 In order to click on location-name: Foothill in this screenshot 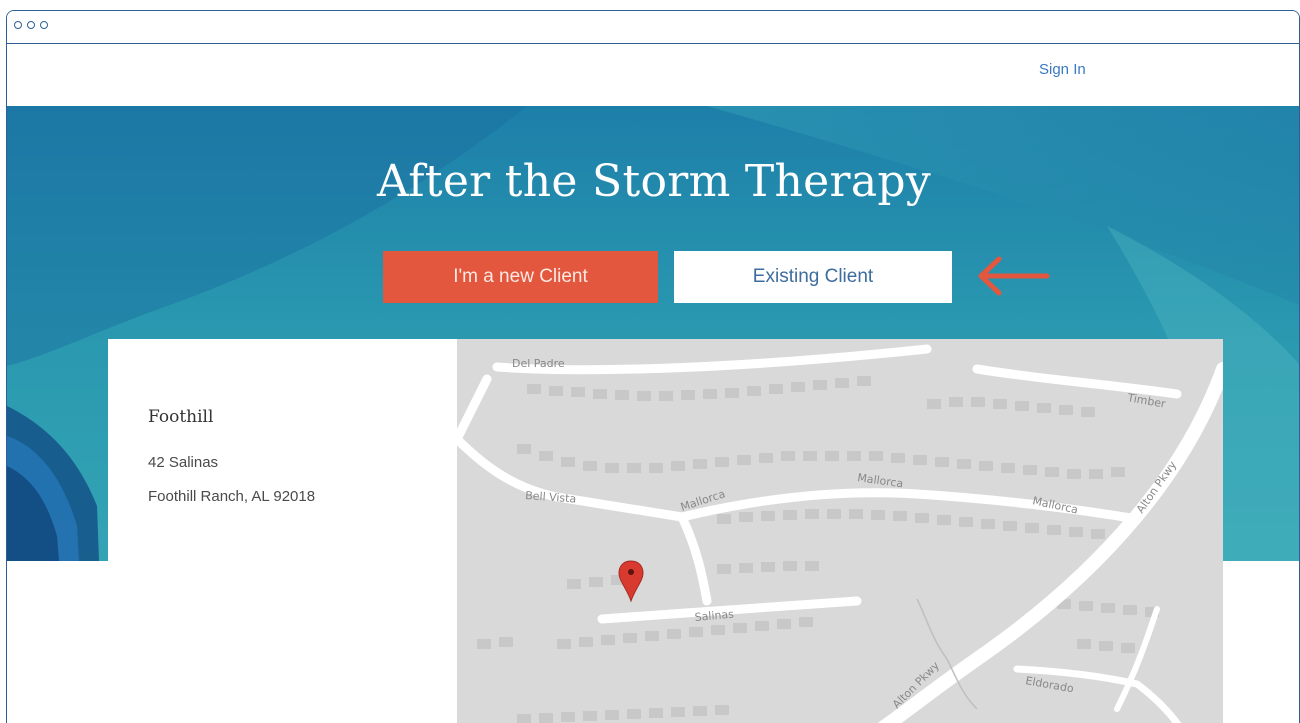, I will do `click(181, 417)`.